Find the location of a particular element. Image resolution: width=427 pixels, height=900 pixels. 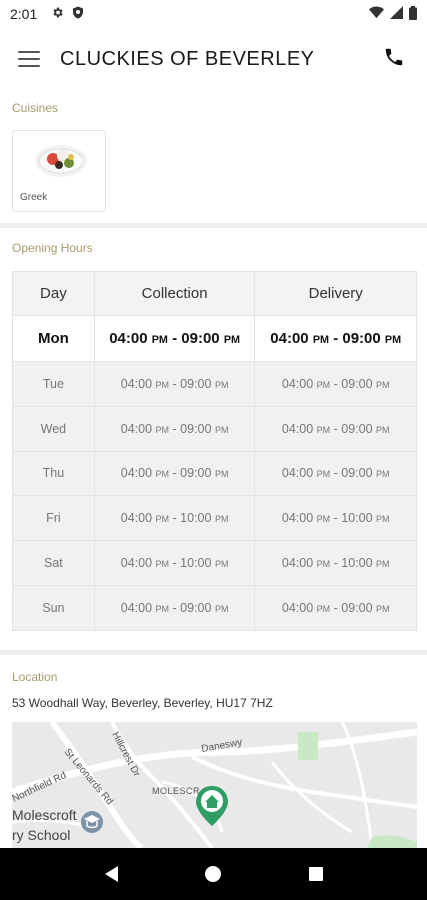

hours-day: Thu is located at coordinates (53, 473).